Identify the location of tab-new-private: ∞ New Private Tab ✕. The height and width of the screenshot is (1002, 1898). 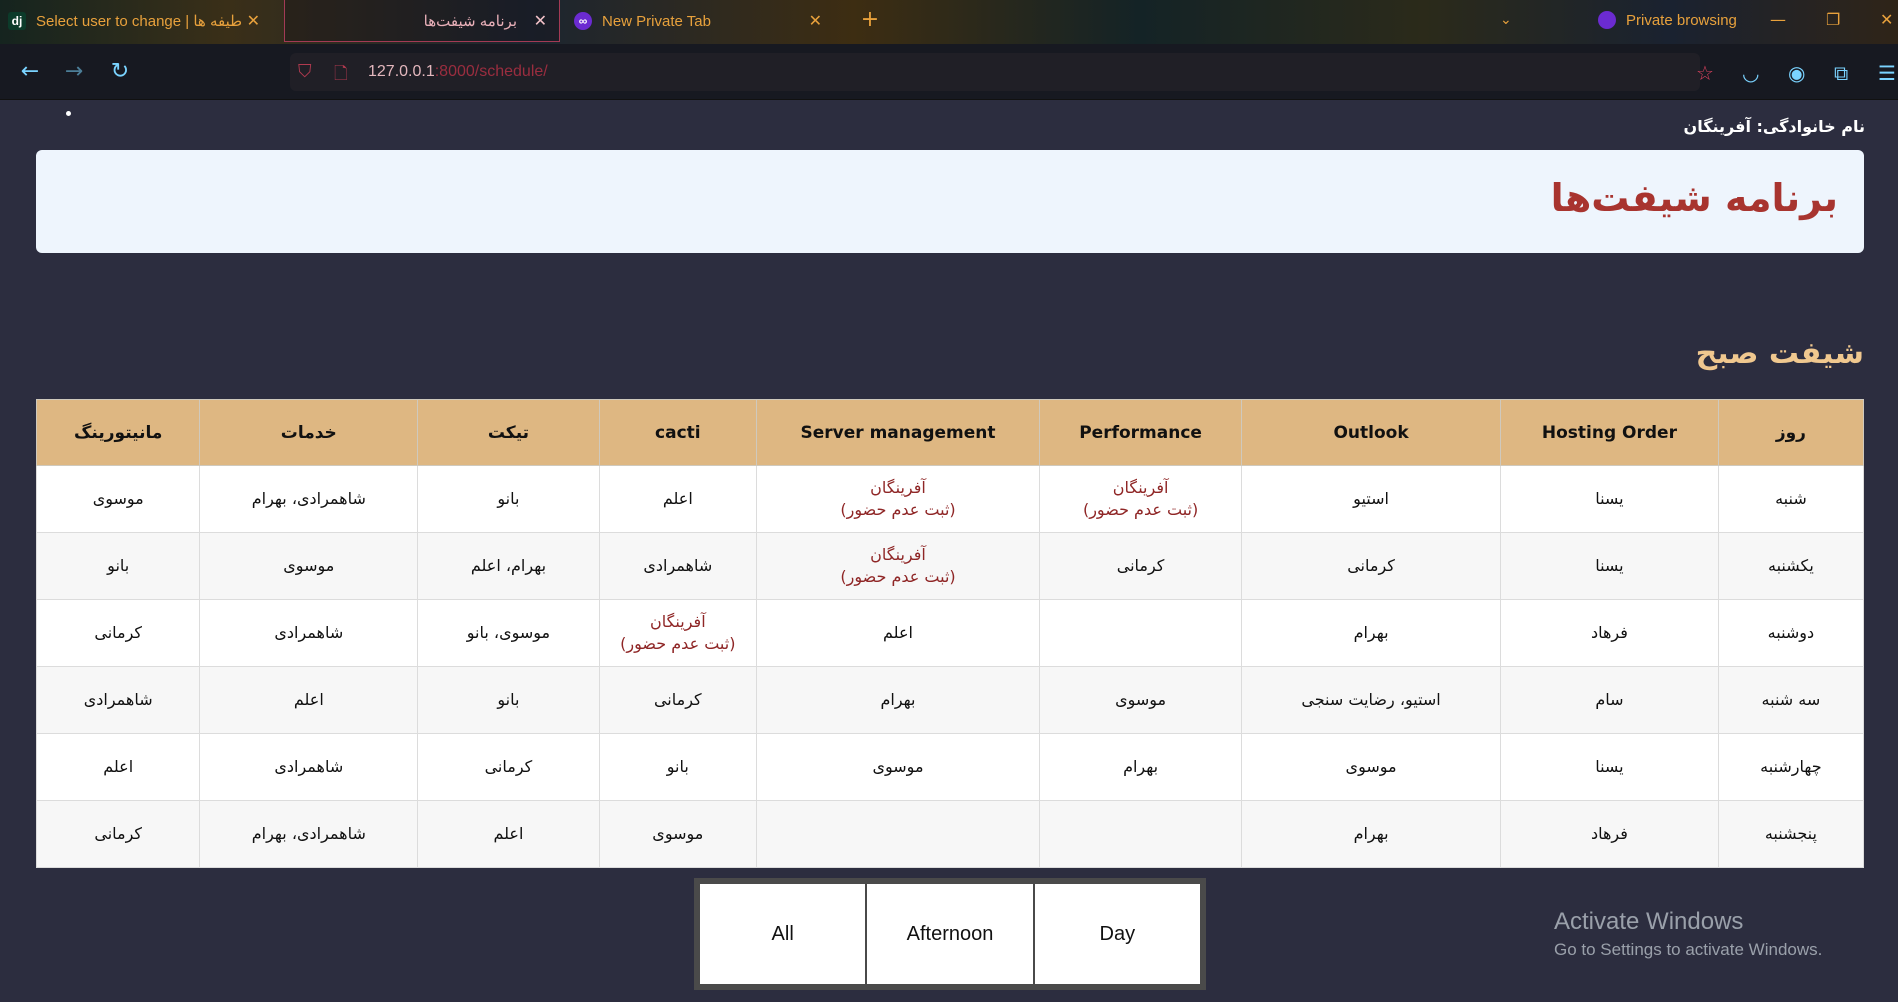
(704, 21).